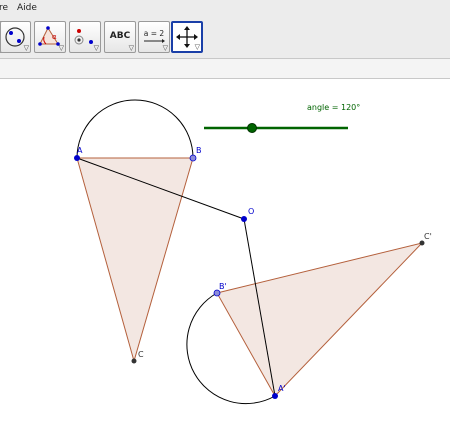 This screenshot has width=450, height=421. I want to click on arc-ab, so click(135, 129).